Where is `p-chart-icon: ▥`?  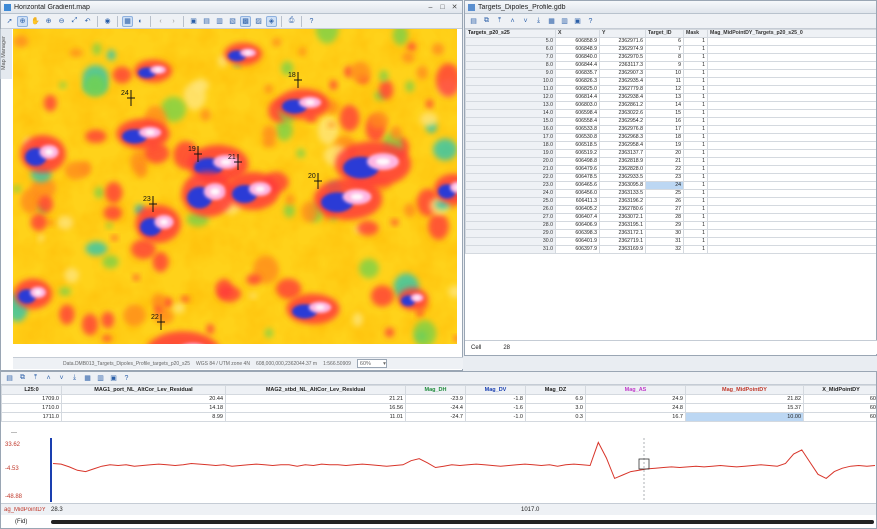
p-chart-icon: ▥ is located at coordinates (100, 378).